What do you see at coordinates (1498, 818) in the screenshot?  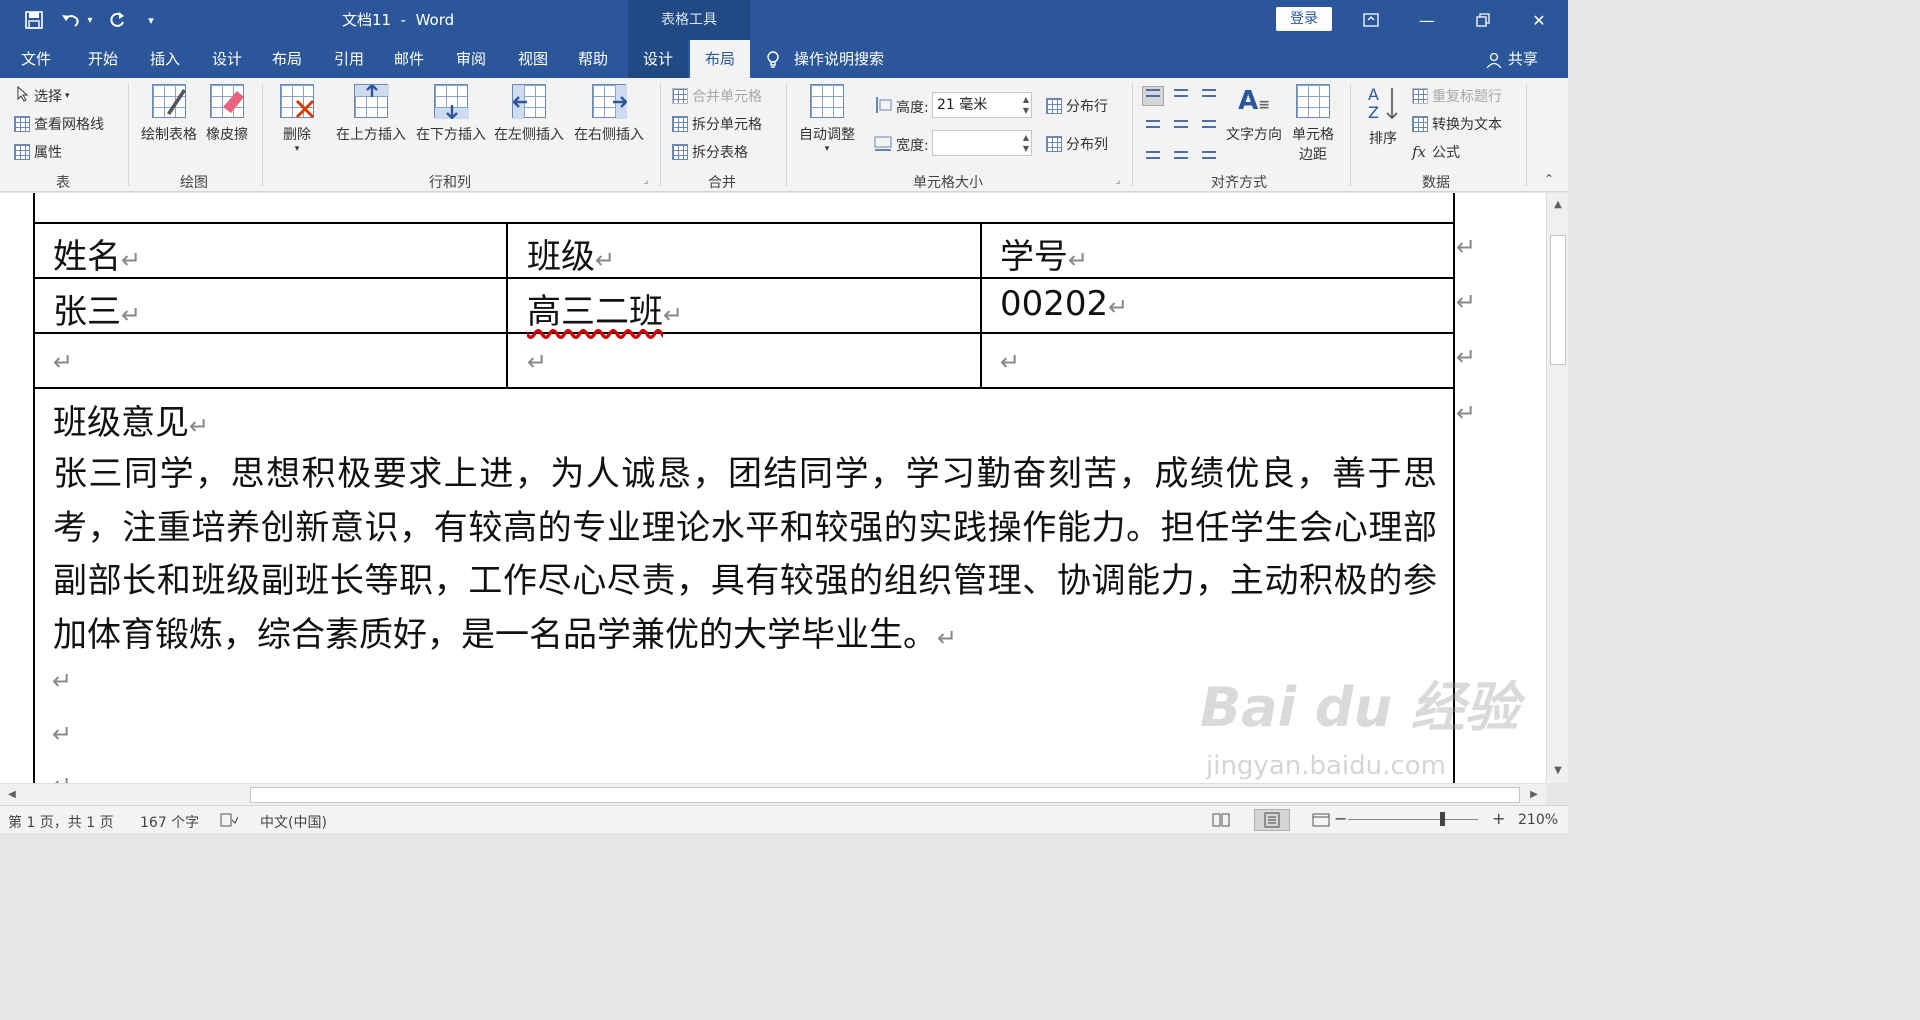 I see `zoom-in-button: +` at bounding box center [1498, 818].